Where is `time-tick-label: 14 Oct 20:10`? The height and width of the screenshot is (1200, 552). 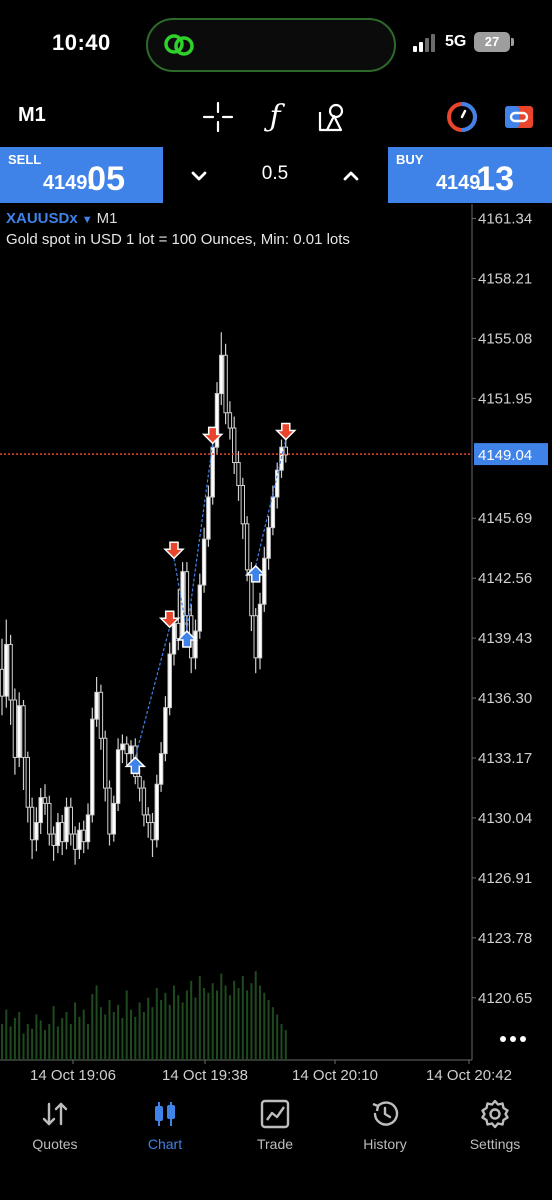 time-tick-label: 14 Oct 20:10 is located at coordinates (335, 1075).